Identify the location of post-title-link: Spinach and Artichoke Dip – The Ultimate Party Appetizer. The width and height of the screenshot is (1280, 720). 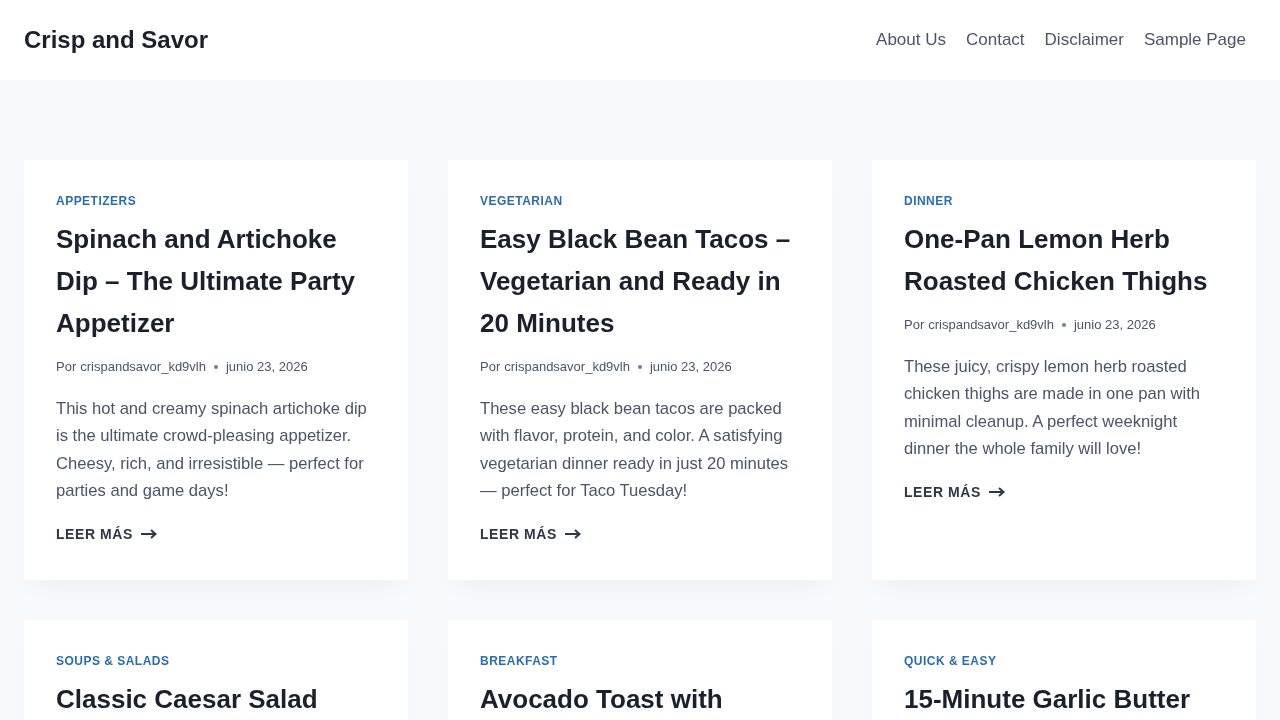
(216, 281).